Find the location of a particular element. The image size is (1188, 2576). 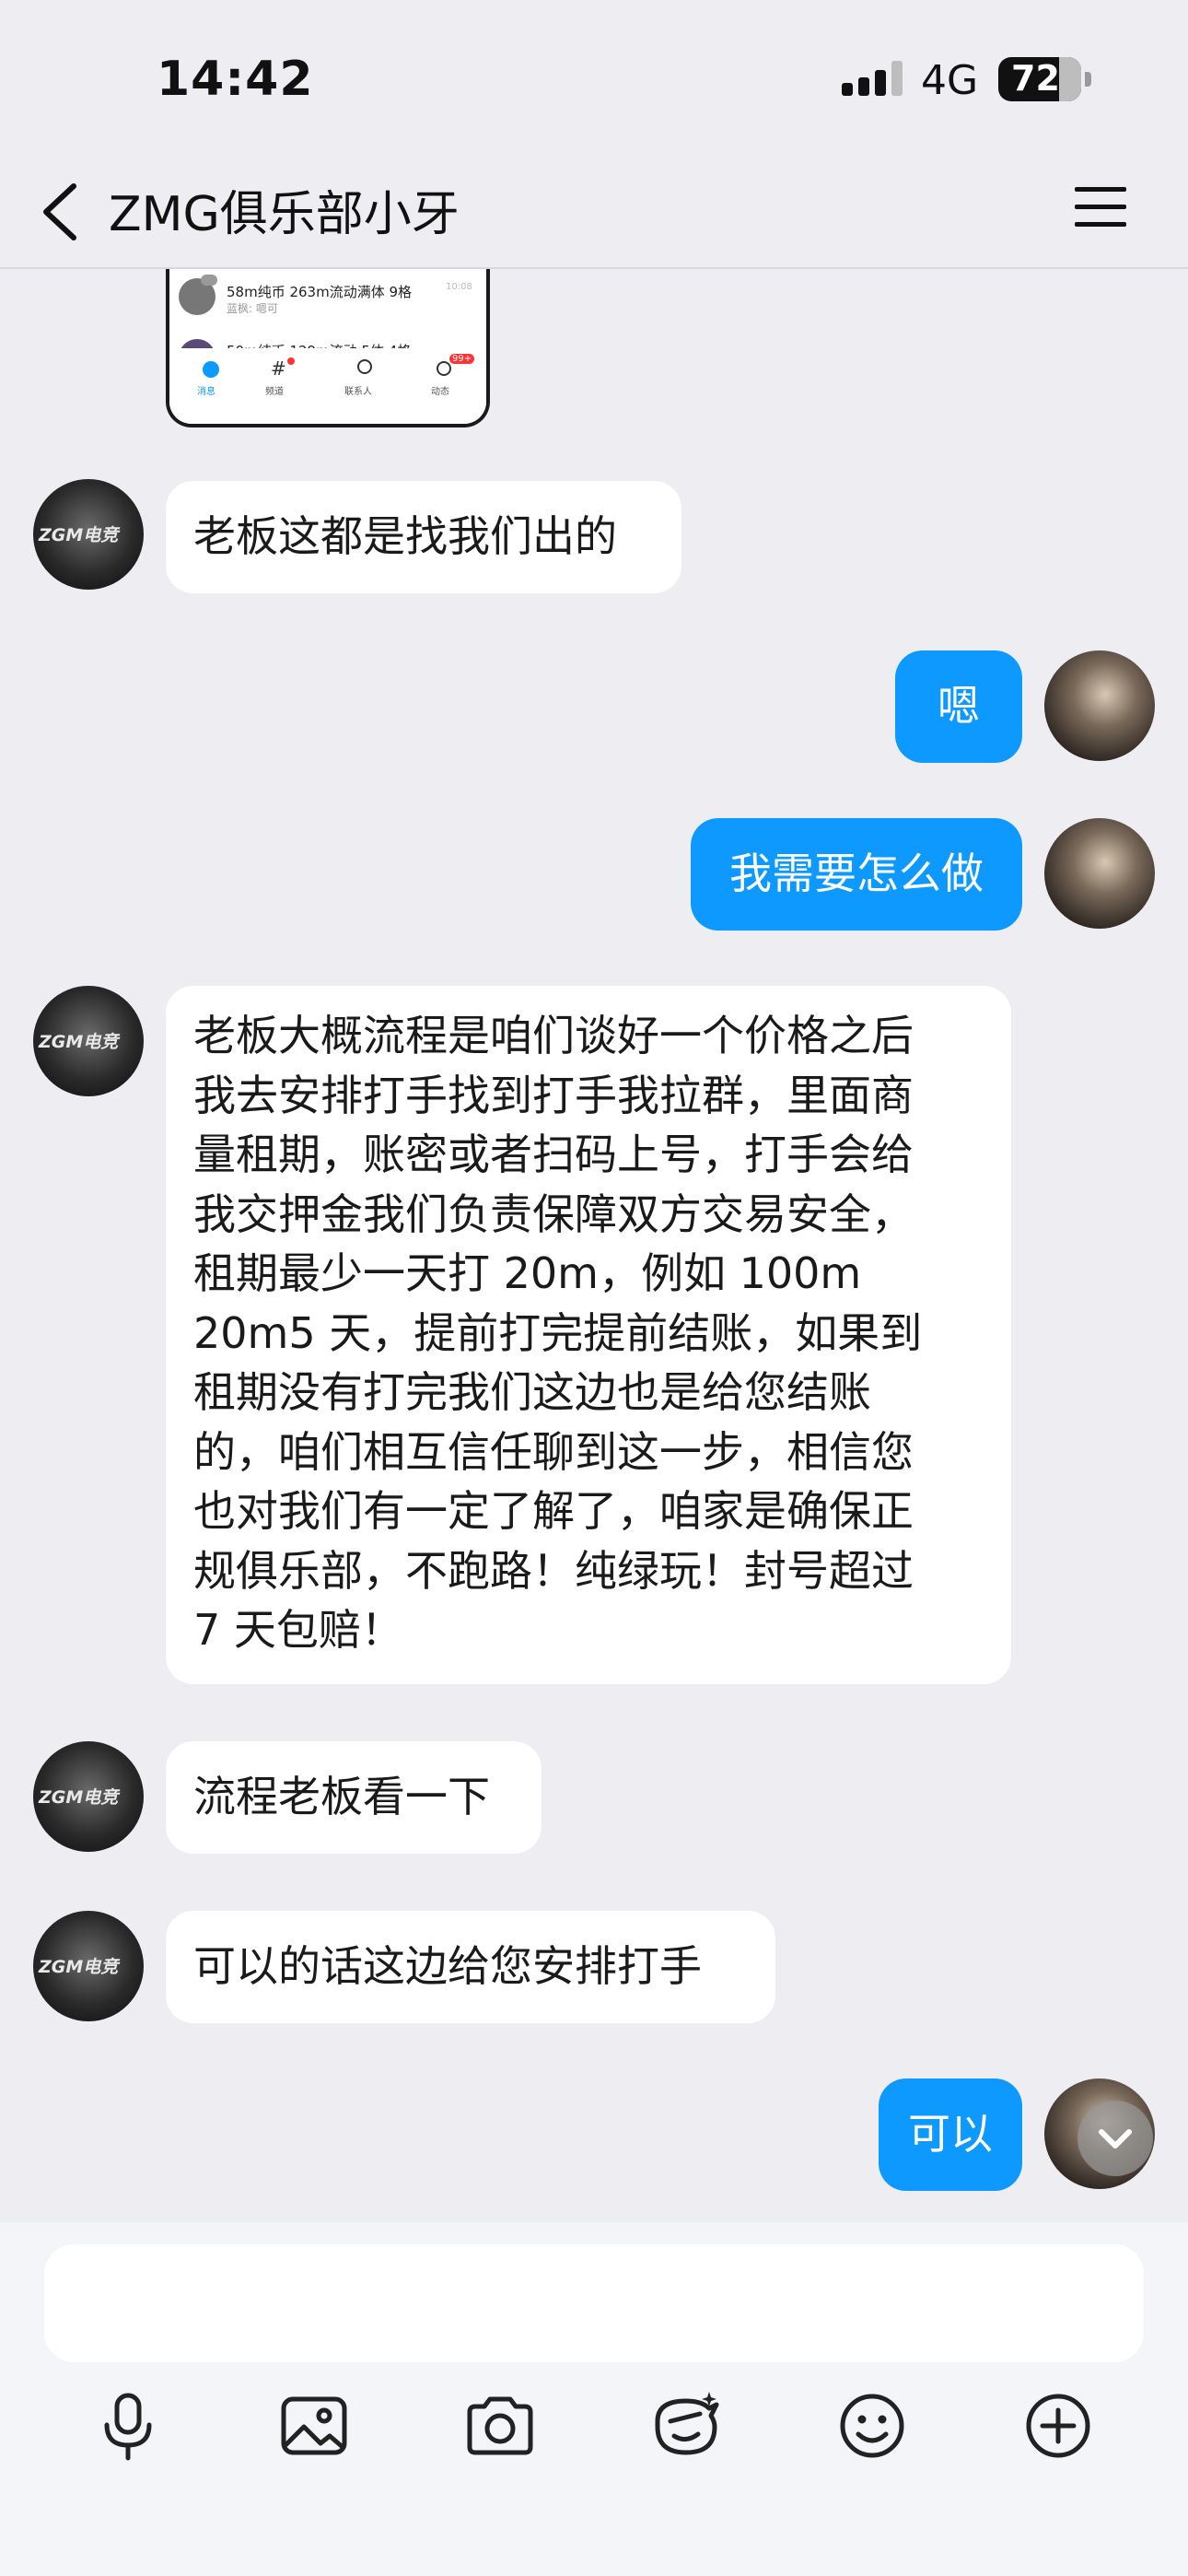

message-line: 量租期，账密或者扫码上号，打手会给 is located at coordinates (553, 1154).